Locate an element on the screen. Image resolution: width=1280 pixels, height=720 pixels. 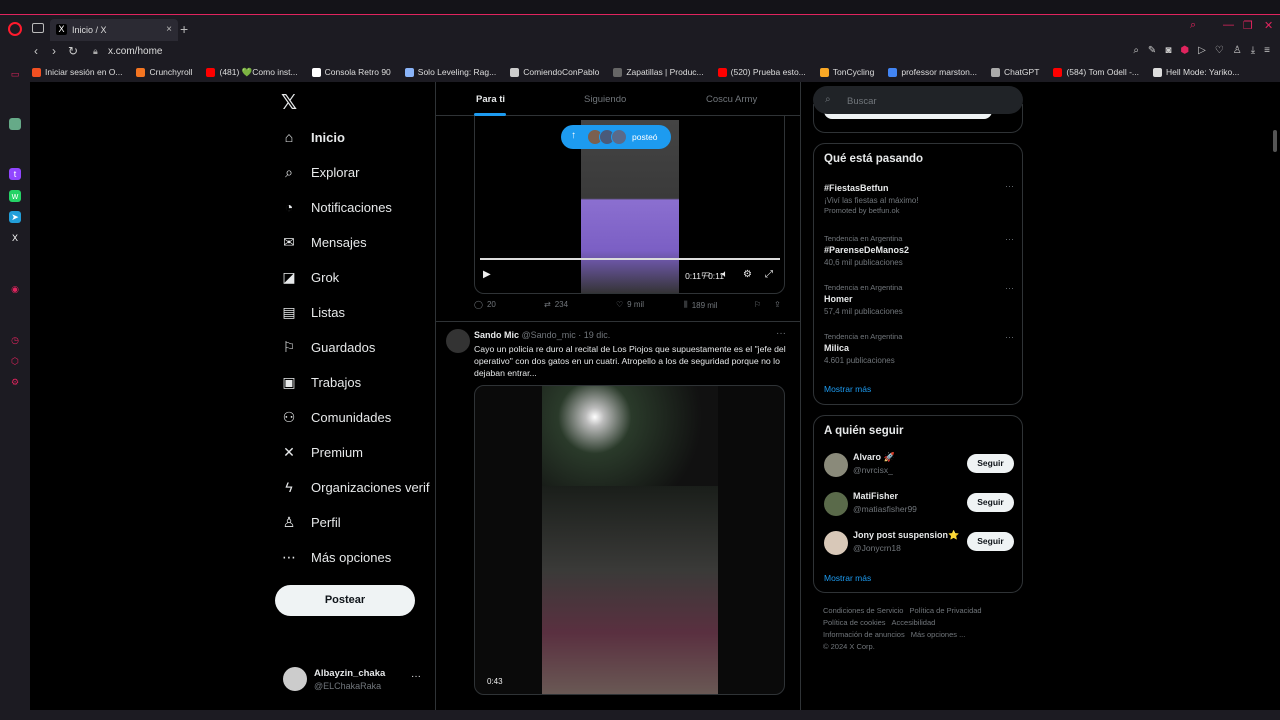
page-scrollbar is located at coordinates (1275, 141).